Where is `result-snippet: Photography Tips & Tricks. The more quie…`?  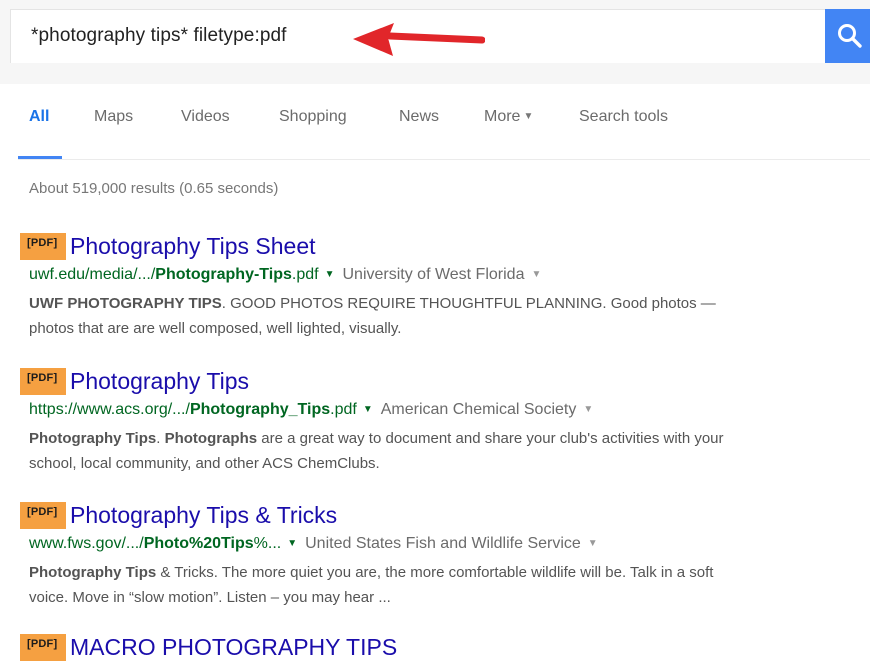 result-snippet: Photography Tips & Tricks. The more quie… is located at coordinates (389, 585).